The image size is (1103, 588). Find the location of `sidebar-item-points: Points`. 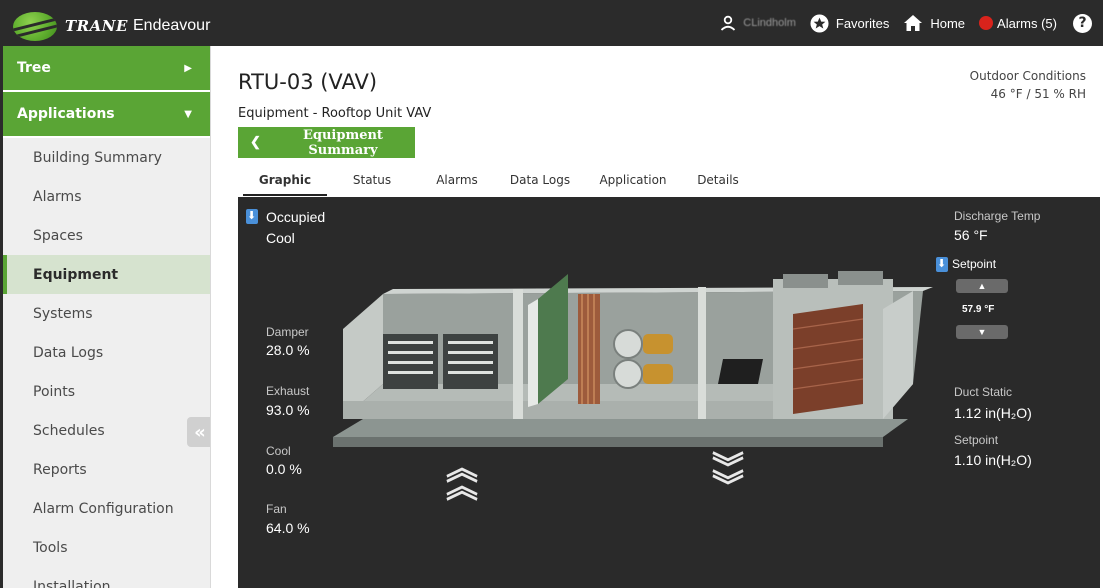

sidebar-item-points: Points is located at coordinates (106, 391).